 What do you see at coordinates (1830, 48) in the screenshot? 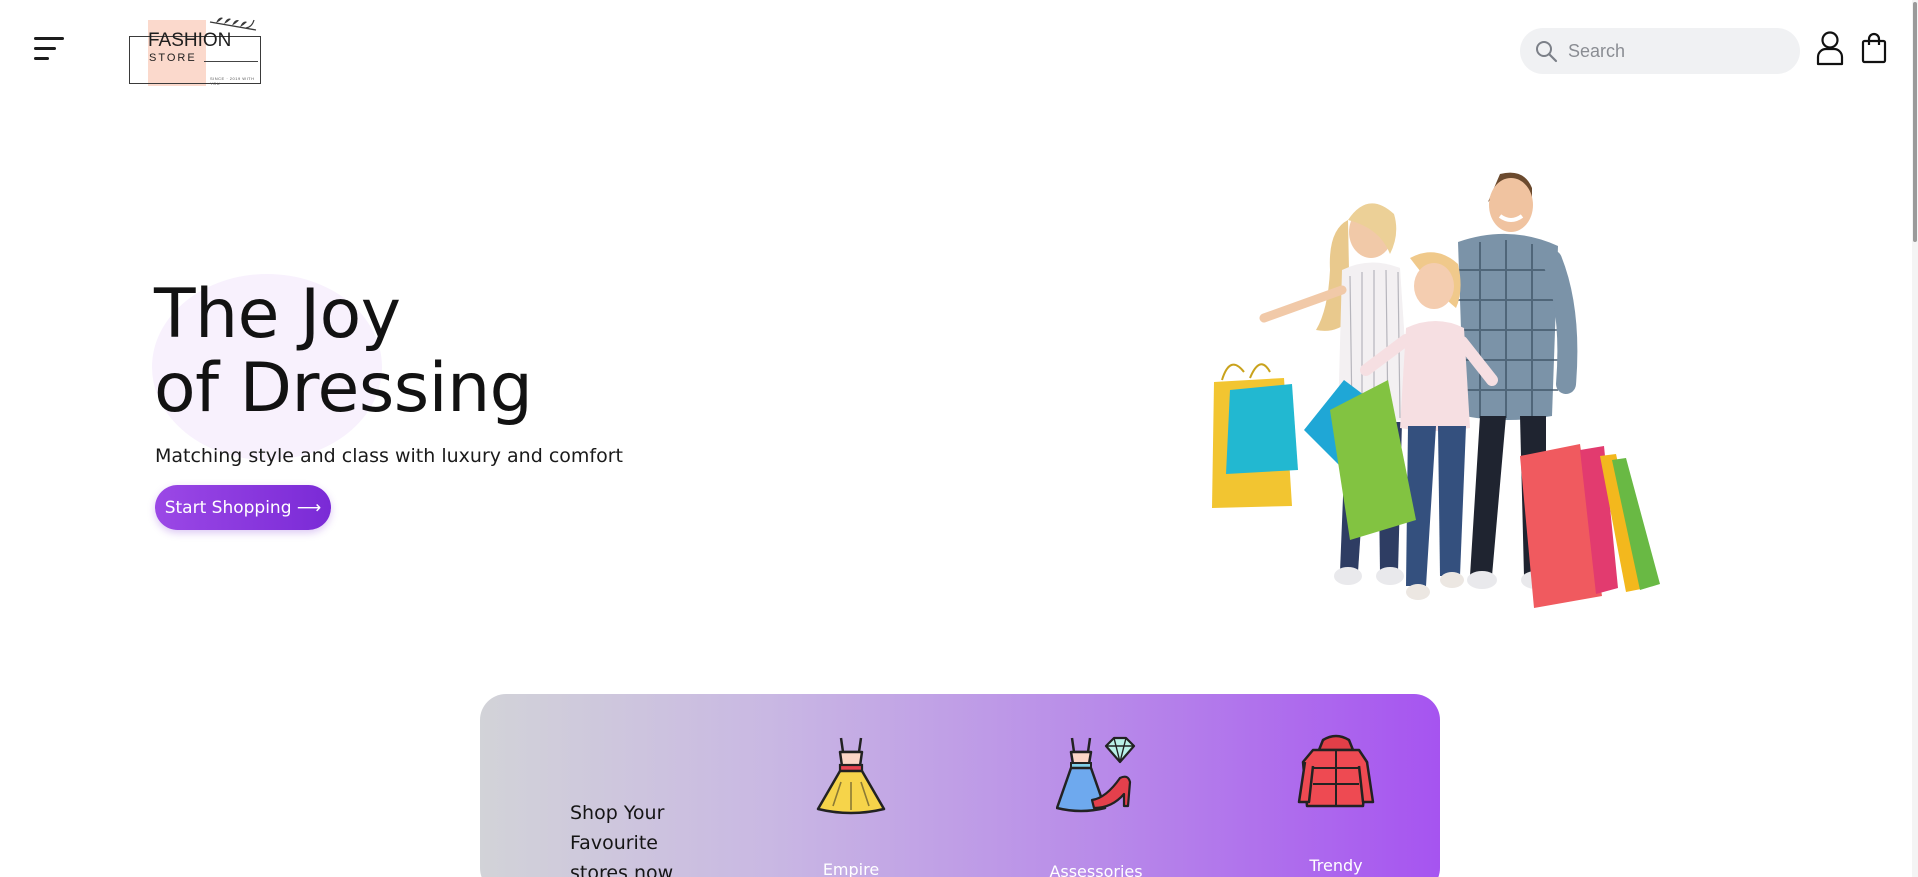
I see `user-icon` at bounding box center [1830, 48].